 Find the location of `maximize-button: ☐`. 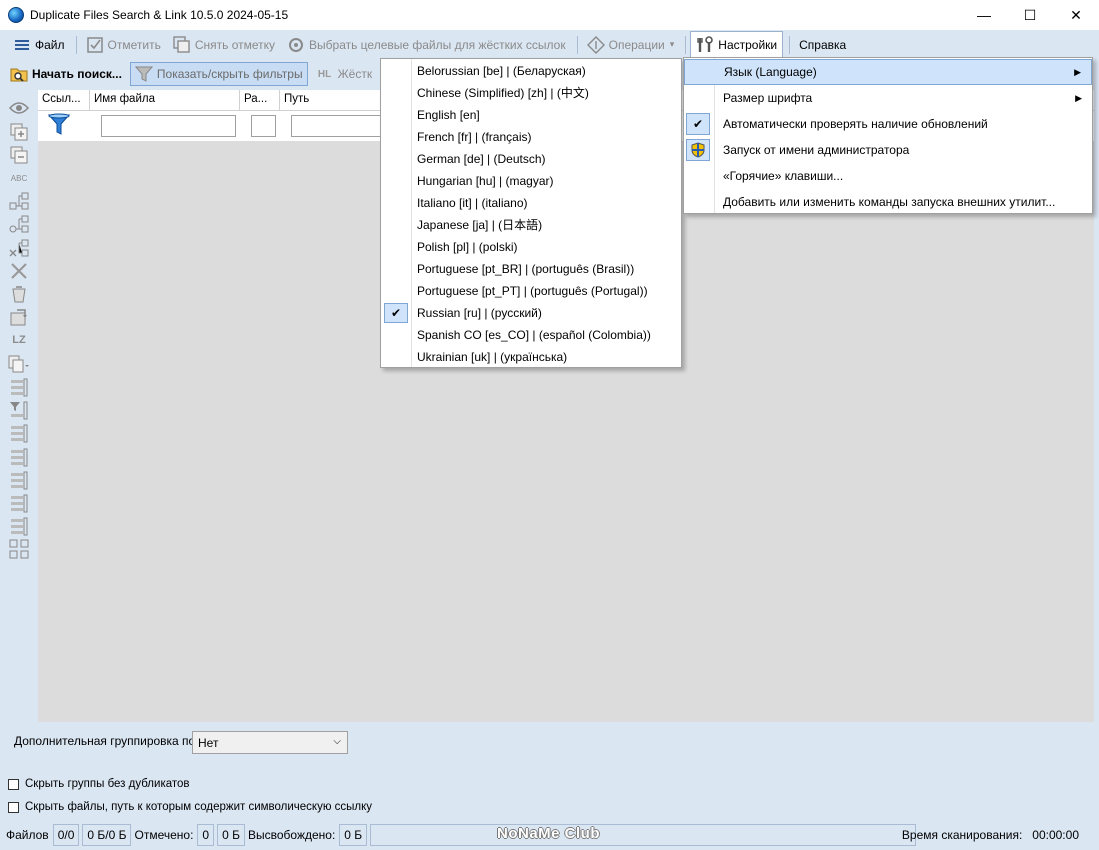

maximize-button: ☐ is located at coordinates (1030, 15).